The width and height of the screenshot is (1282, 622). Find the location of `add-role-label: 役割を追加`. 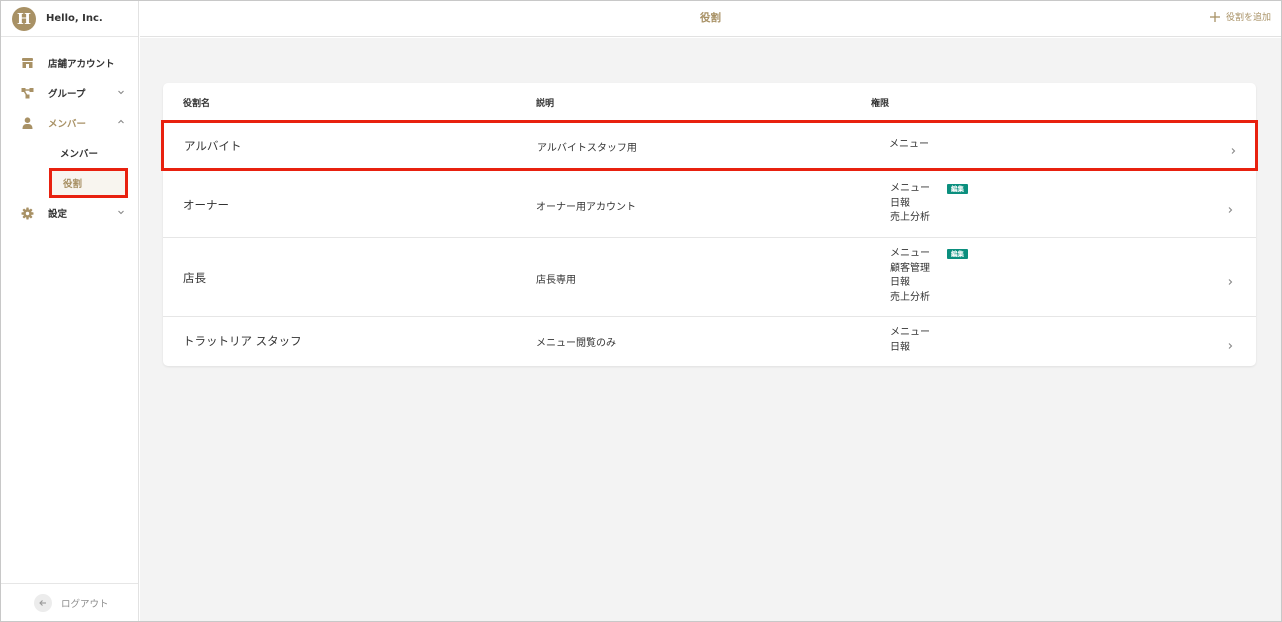

add-role-label: 役割を追加 is located at coordinates (1248, 18).